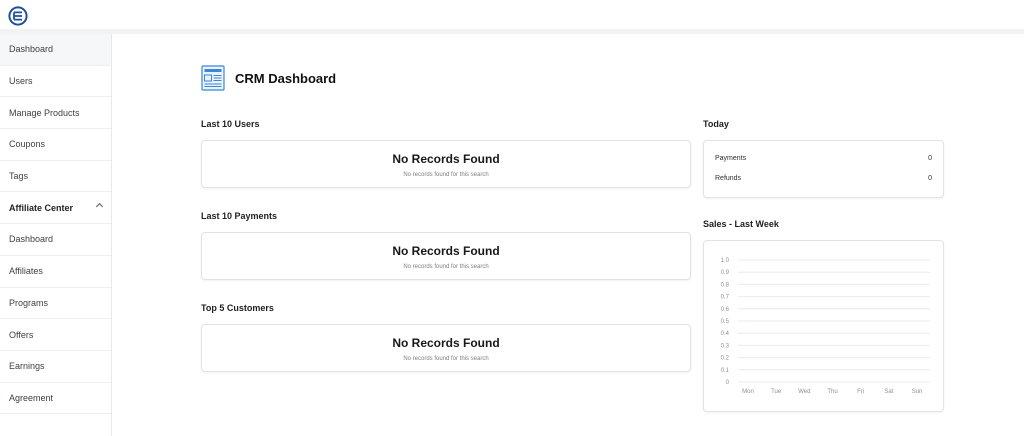 This screenshot has height=436, width=1024. What do you see at coordinates (728, 383) in the screenshot?
I see `y-tick-label: 0` at bounding box center [728, 383].